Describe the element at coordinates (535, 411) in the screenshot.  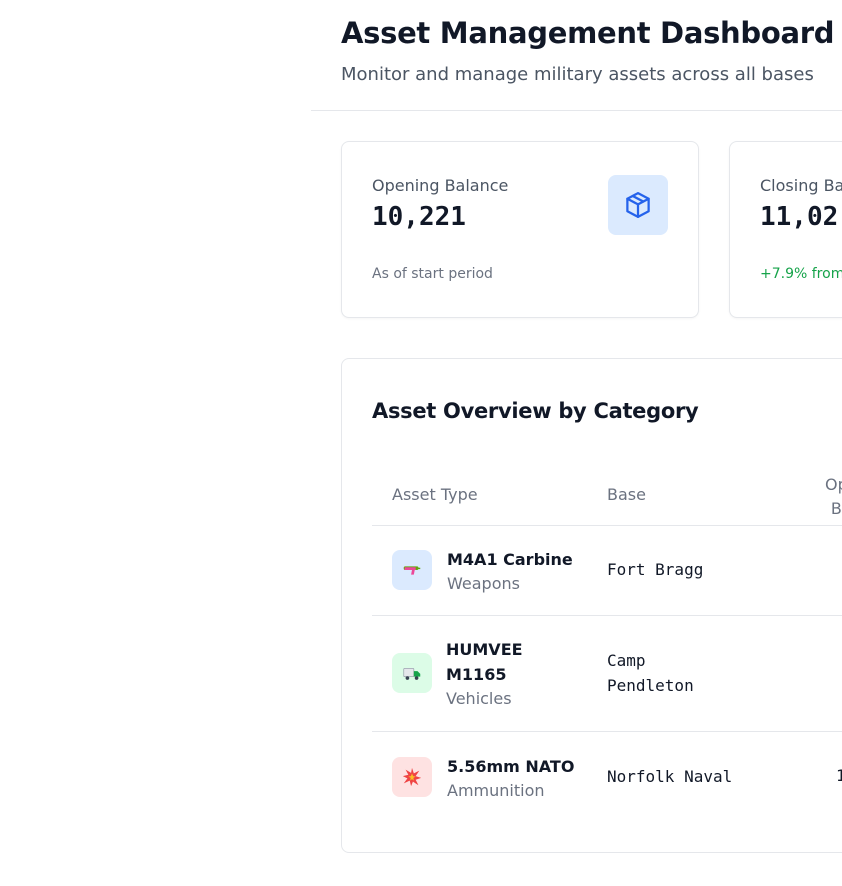
I see `section-title: Asset Overview by Category` at that location.